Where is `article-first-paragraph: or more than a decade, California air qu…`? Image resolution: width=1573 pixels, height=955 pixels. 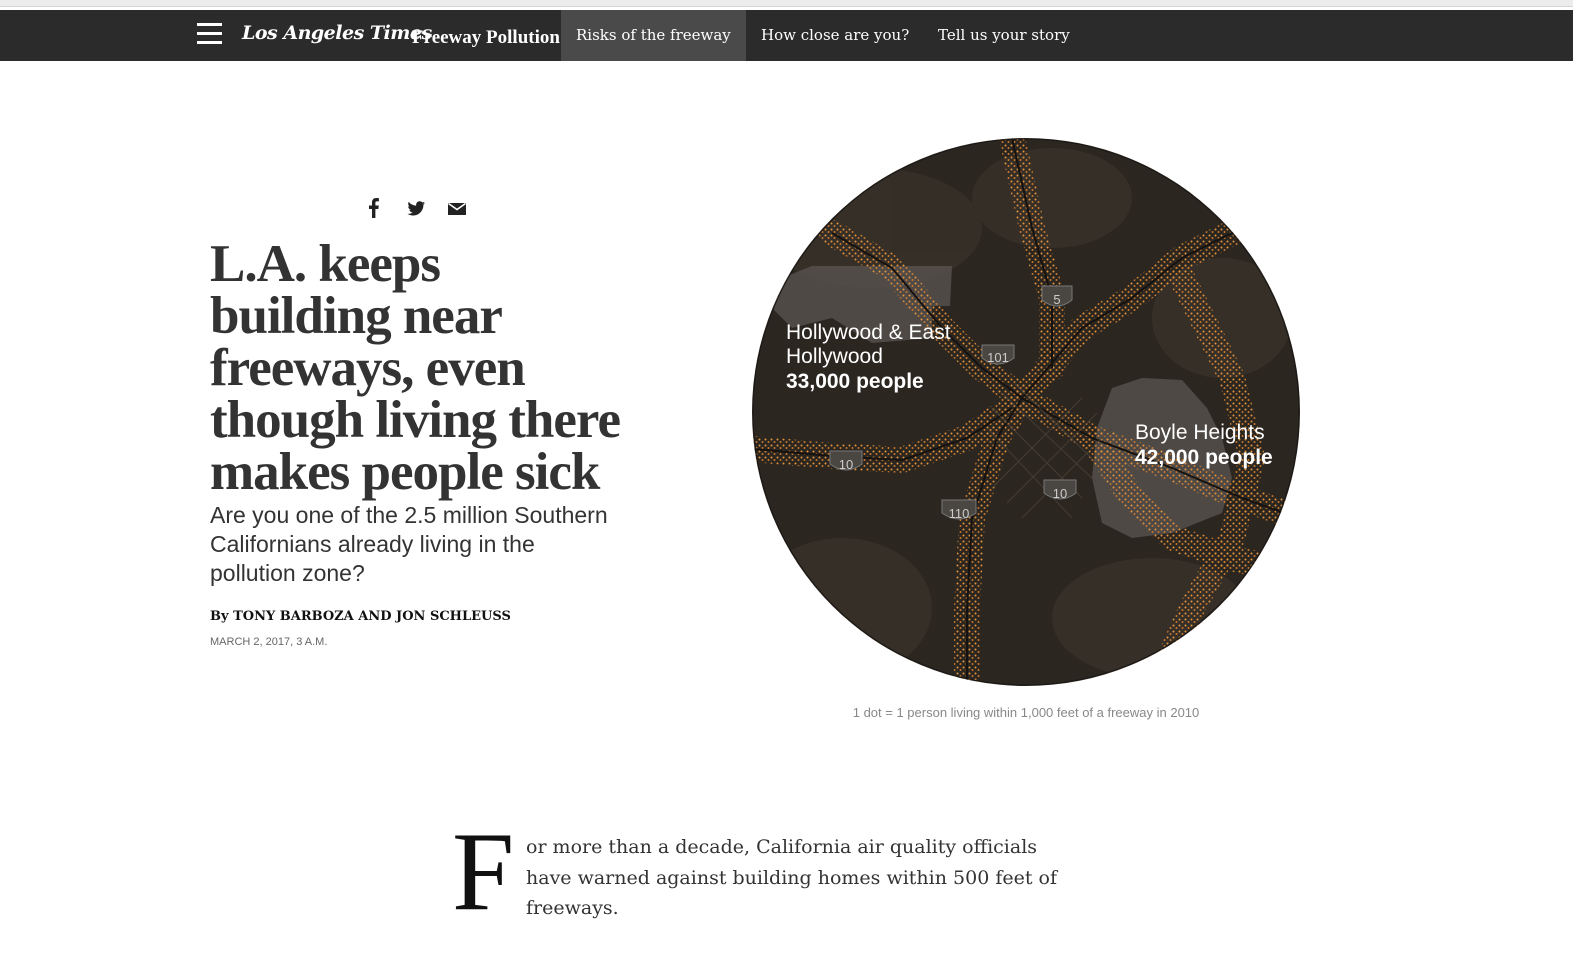
article-first-paragraph: or more than a decade, California air qu… is located at coordinates (791, 877).